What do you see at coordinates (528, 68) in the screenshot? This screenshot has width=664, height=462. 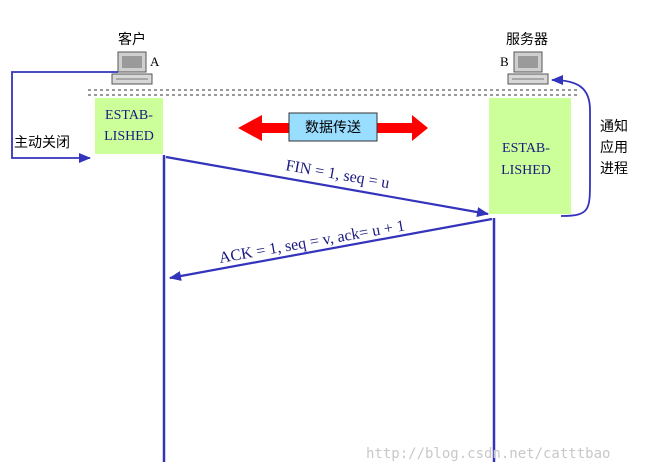 I see `server-computer-icon` at bounding box center [528, 68].